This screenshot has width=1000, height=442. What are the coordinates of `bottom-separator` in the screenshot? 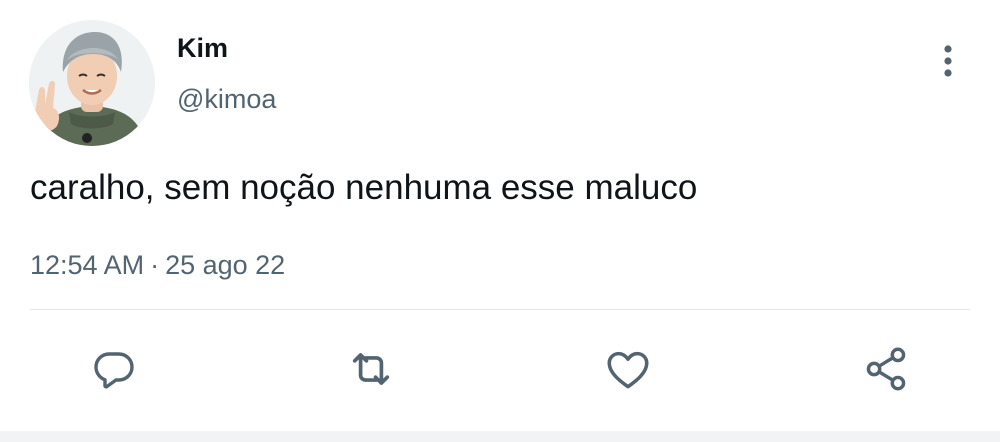 It's located at (500, 436).